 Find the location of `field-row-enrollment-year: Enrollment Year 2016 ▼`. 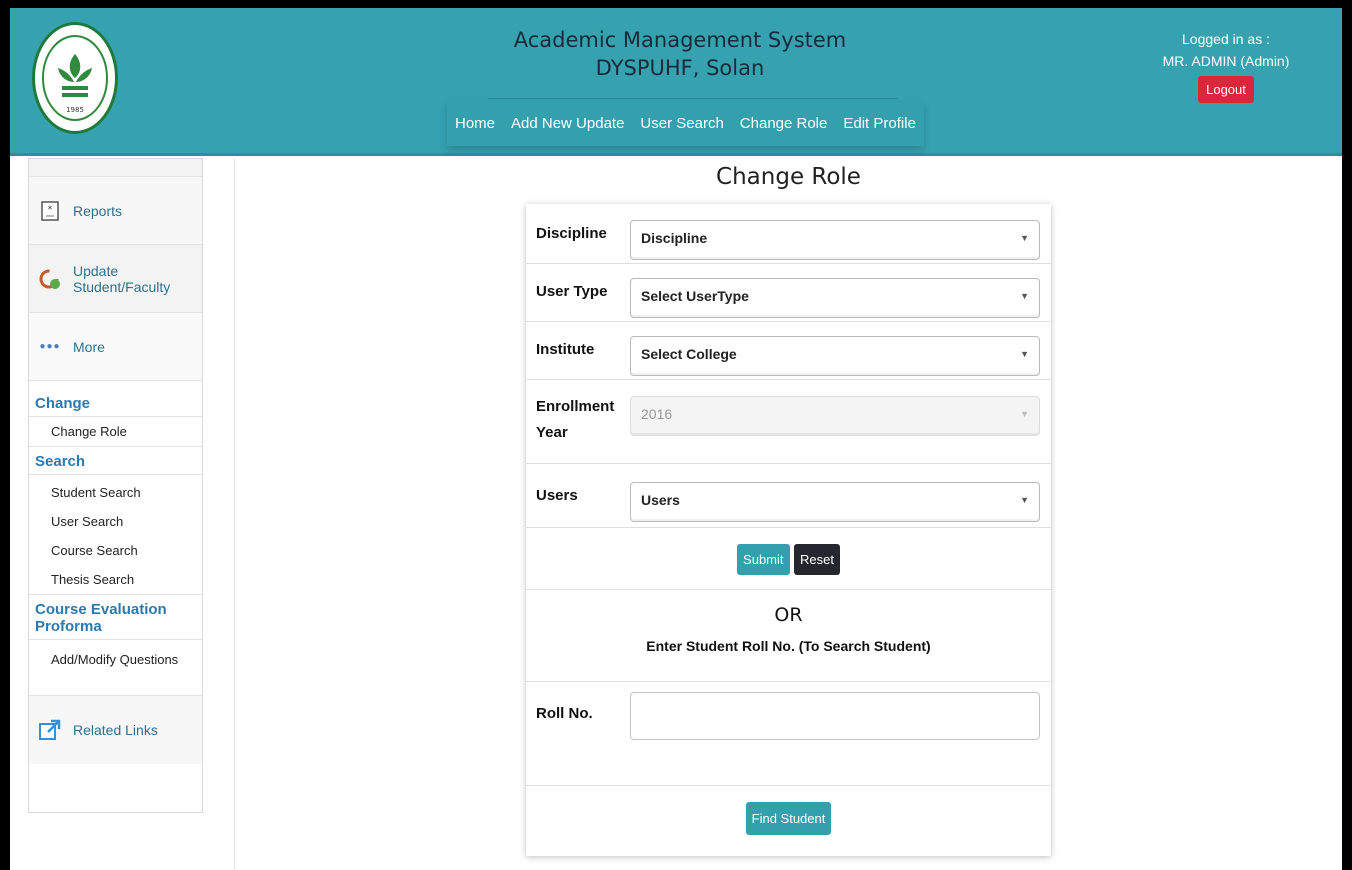

field-row-enrollment-year: Enrollment Year 2016 ▼ is located at coordinates (788, 422).